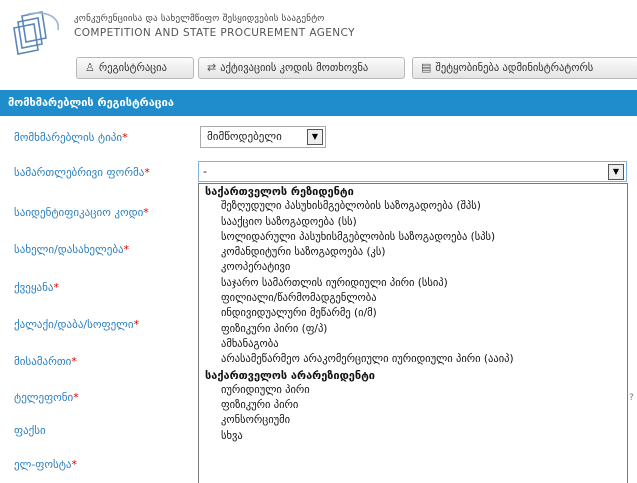 Image resolution: width=637 pixels, height=483 pixels. I want to click on field-label-city: ქალაქი/დაბა/სოფელი*, so click(76, 324).